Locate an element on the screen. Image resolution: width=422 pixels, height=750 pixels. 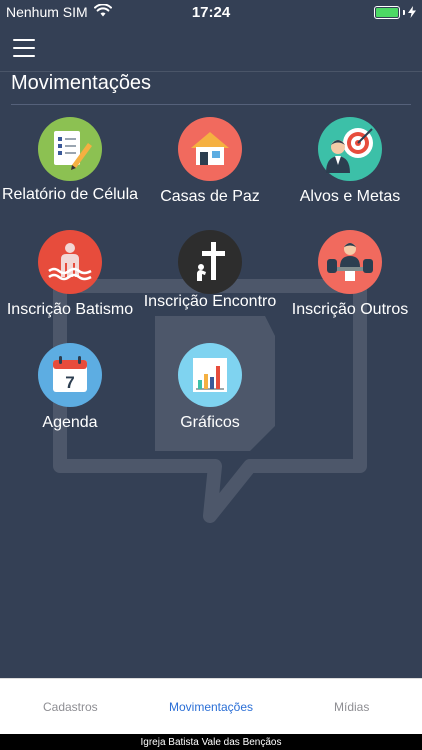
menu-item-inscricao-batismo: Inscrição Batismo is located at coordinates (70, 274).